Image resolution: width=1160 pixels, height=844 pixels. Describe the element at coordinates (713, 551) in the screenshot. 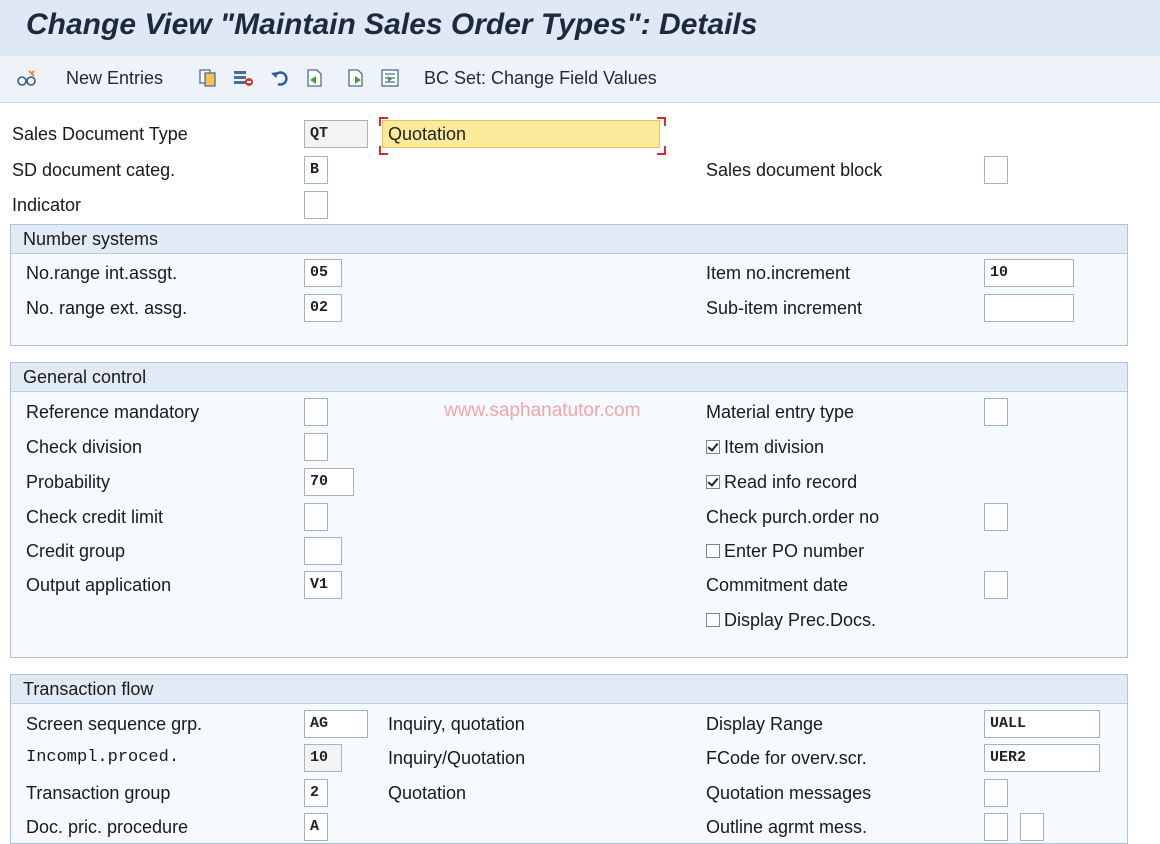

I see `enter-po-number-check-icon` at that location.